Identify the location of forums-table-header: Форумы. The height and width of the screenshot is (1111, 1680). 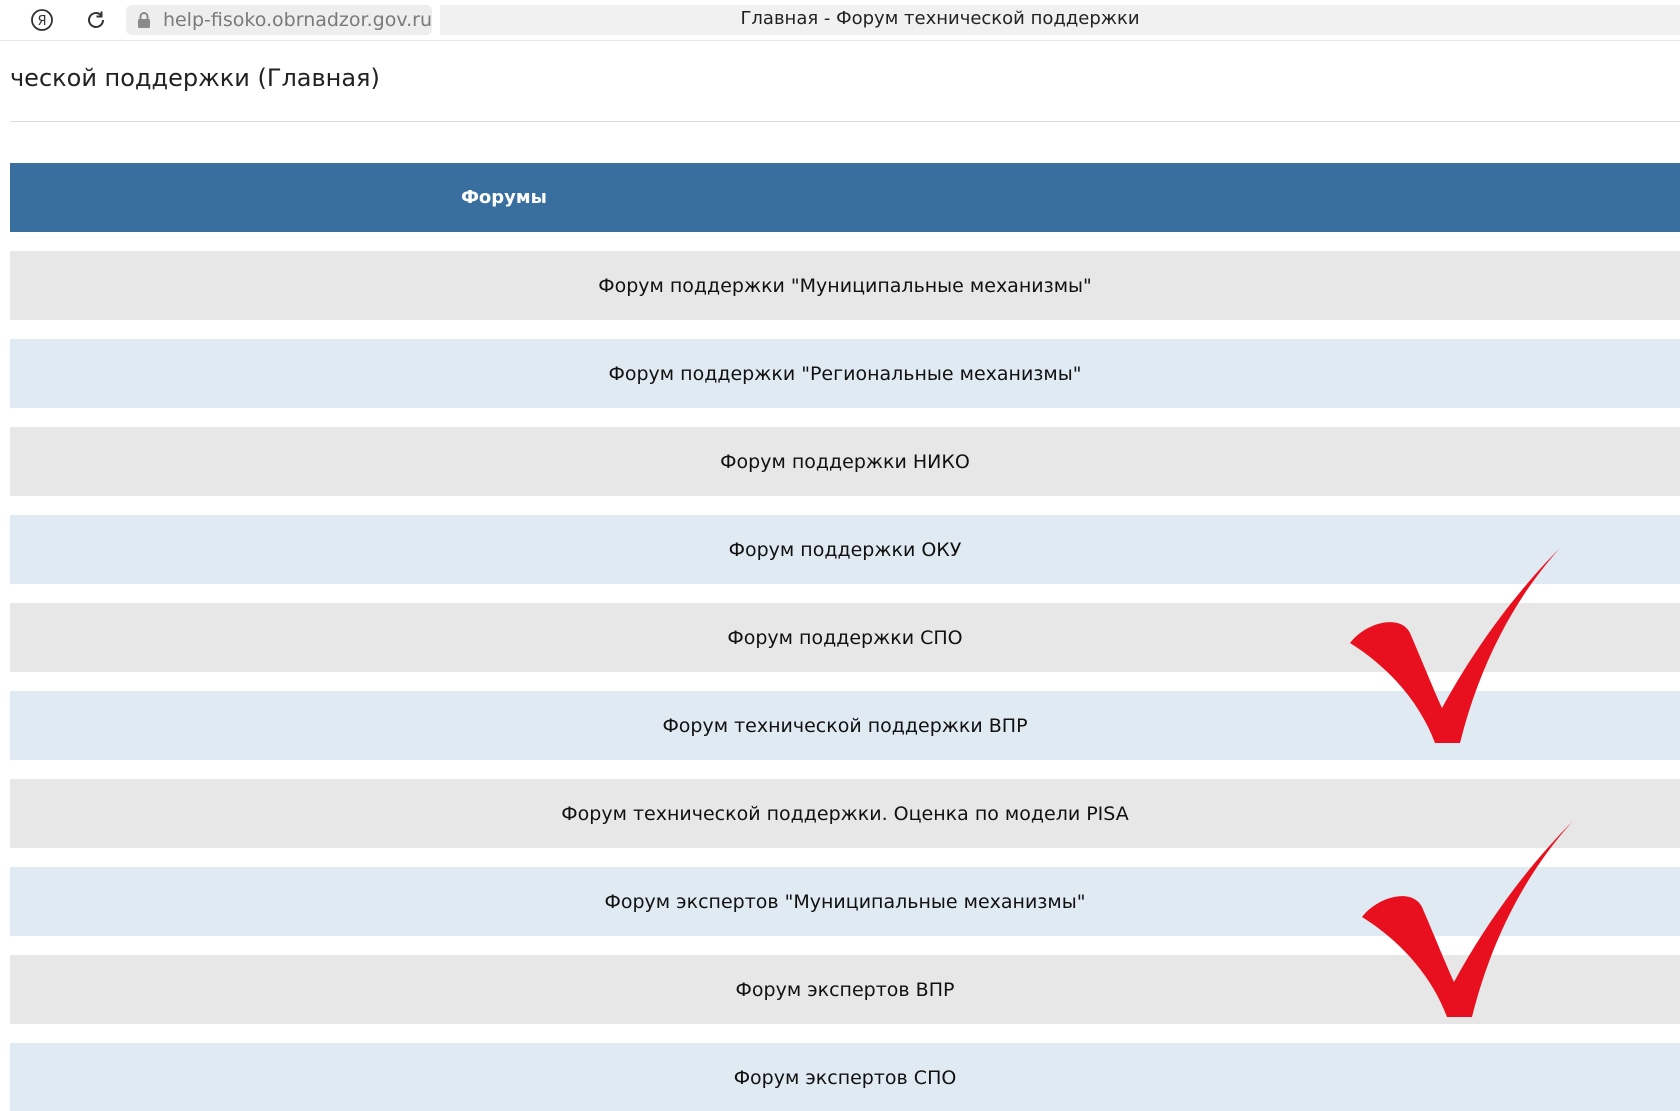
(845, 197).